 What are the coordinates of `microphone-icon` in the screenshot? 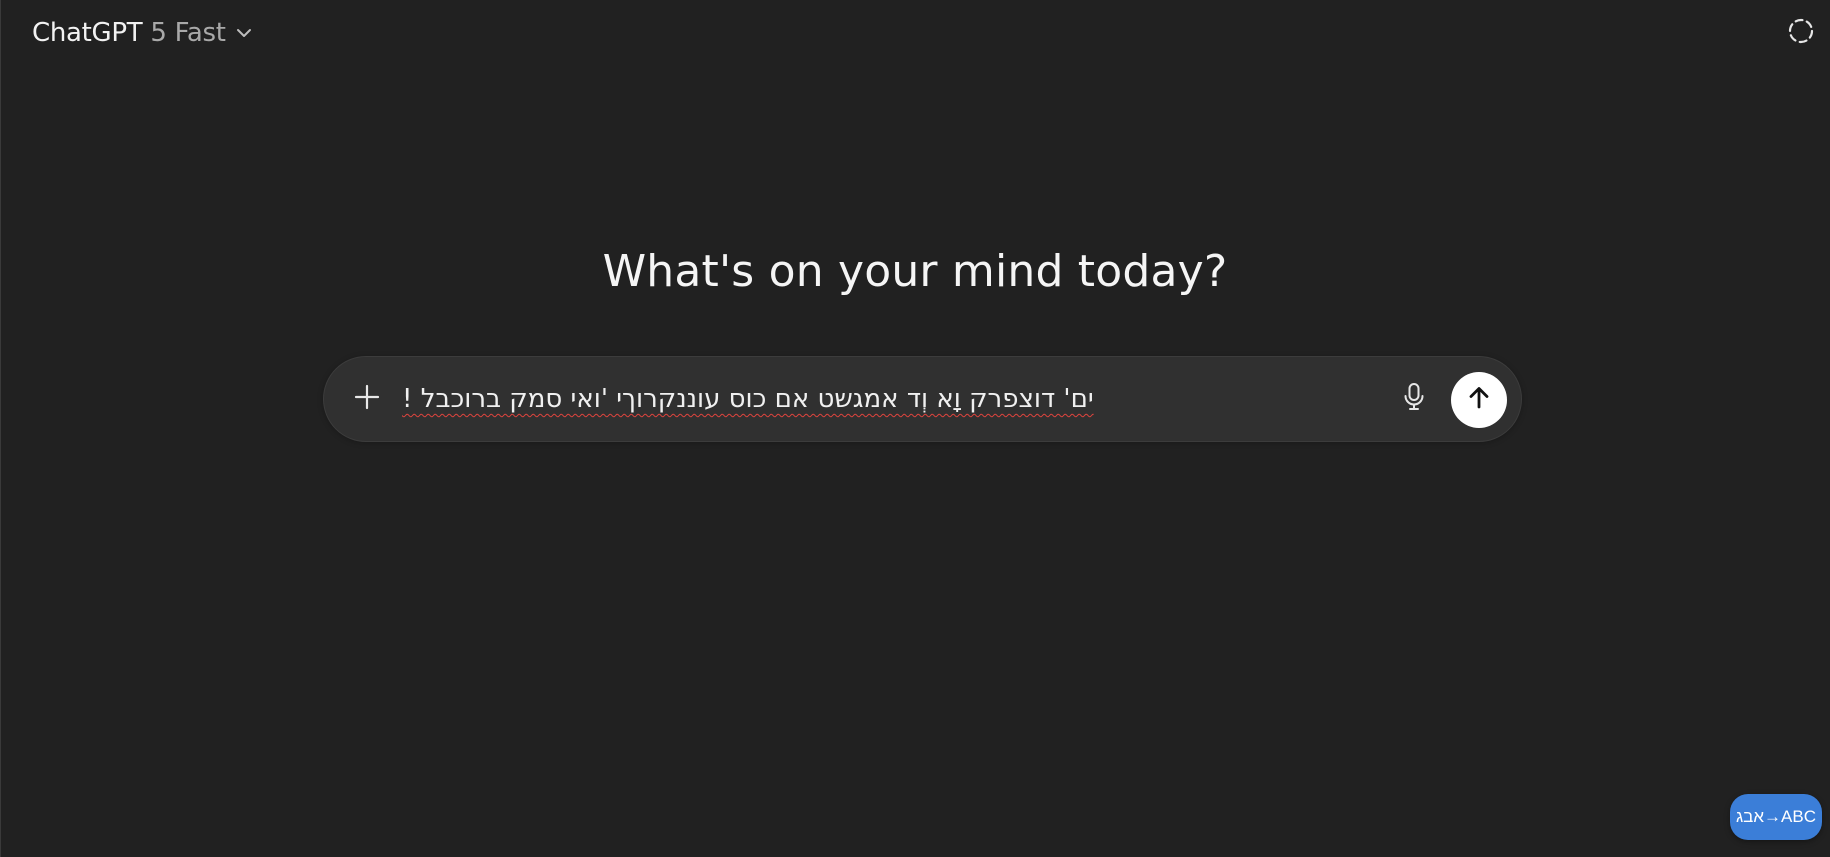 It's located at (1414, 399).